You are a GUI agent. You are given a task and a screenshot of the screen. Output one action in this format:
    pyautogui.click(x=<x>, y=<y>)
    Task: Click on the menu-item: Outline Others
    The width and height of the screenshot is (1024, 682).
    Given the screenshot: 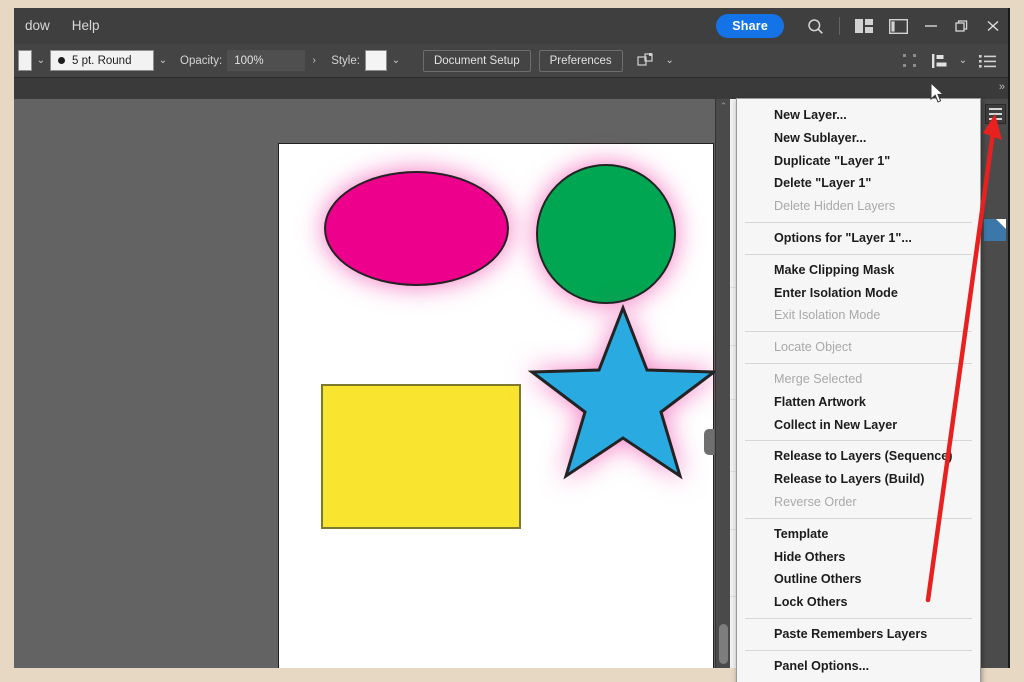 What is the action you would take?
    pyautogui.click(x=858, y=579)
    